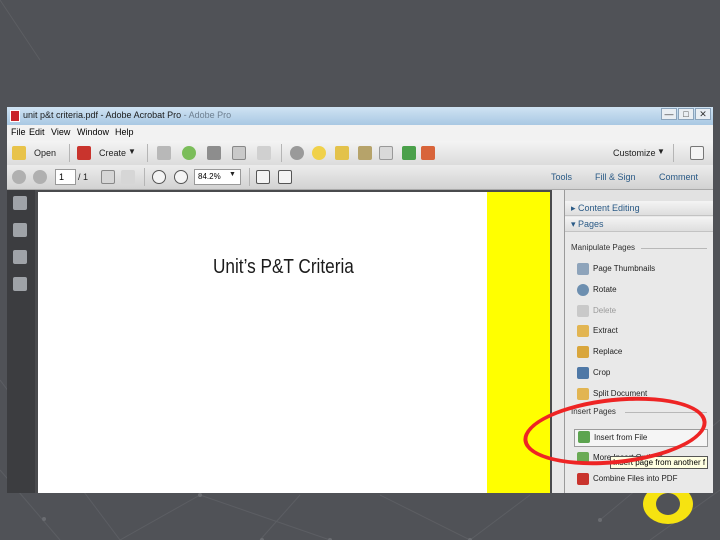  I want to click on pdf-file-icon, so click(15, 116).